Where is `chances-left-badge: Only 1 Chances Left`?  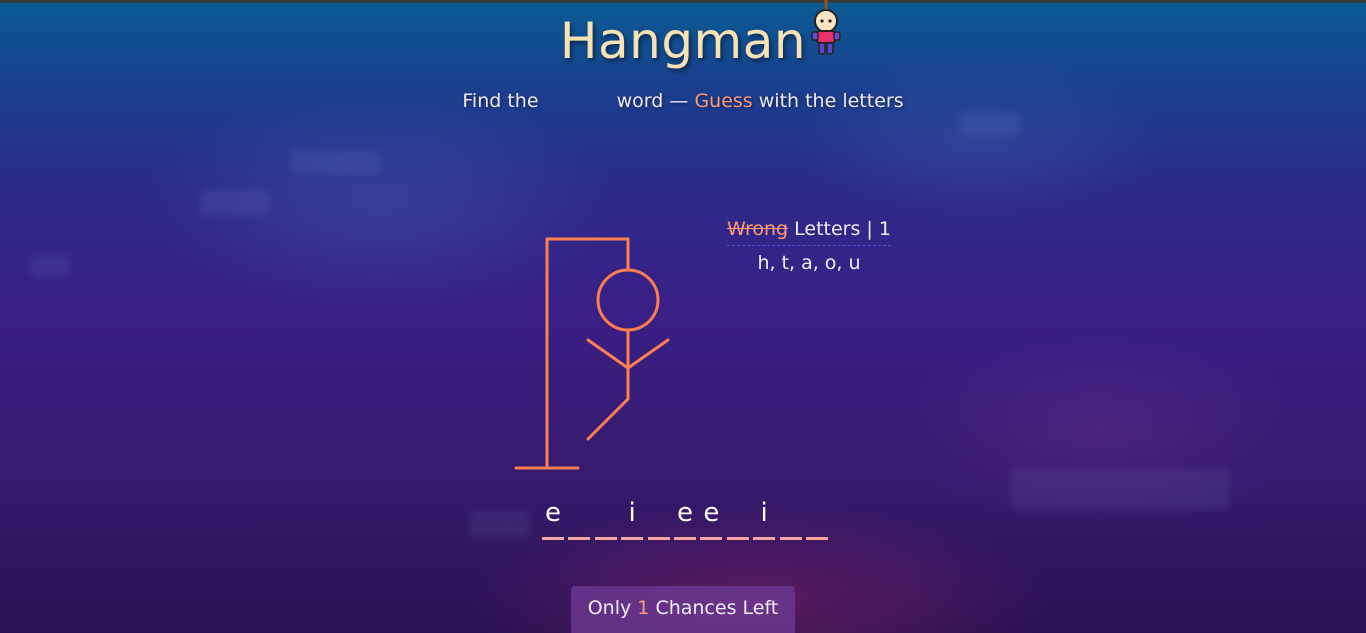 chances-left-badge: Only 1 Chances Left is located at coordinates (683, 609).